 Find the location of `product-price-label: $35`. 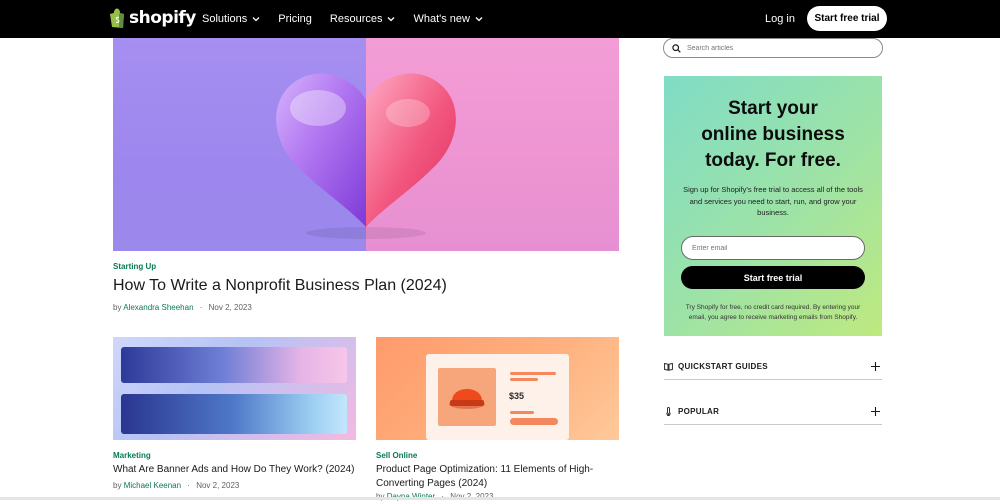

product-price-label: $35 is located at coordinates (517, 396).